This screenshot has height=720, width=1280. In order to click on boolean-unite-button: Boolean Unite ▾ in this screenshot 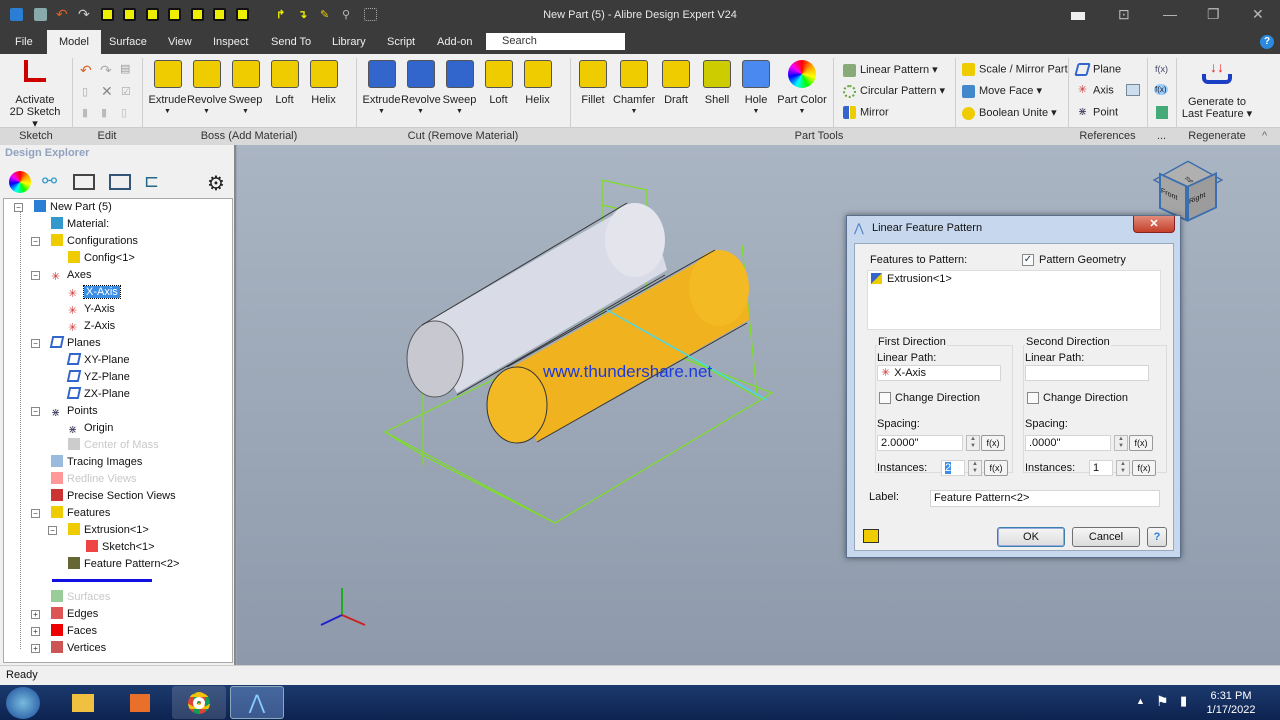, I will do `click(1009, 113)`.